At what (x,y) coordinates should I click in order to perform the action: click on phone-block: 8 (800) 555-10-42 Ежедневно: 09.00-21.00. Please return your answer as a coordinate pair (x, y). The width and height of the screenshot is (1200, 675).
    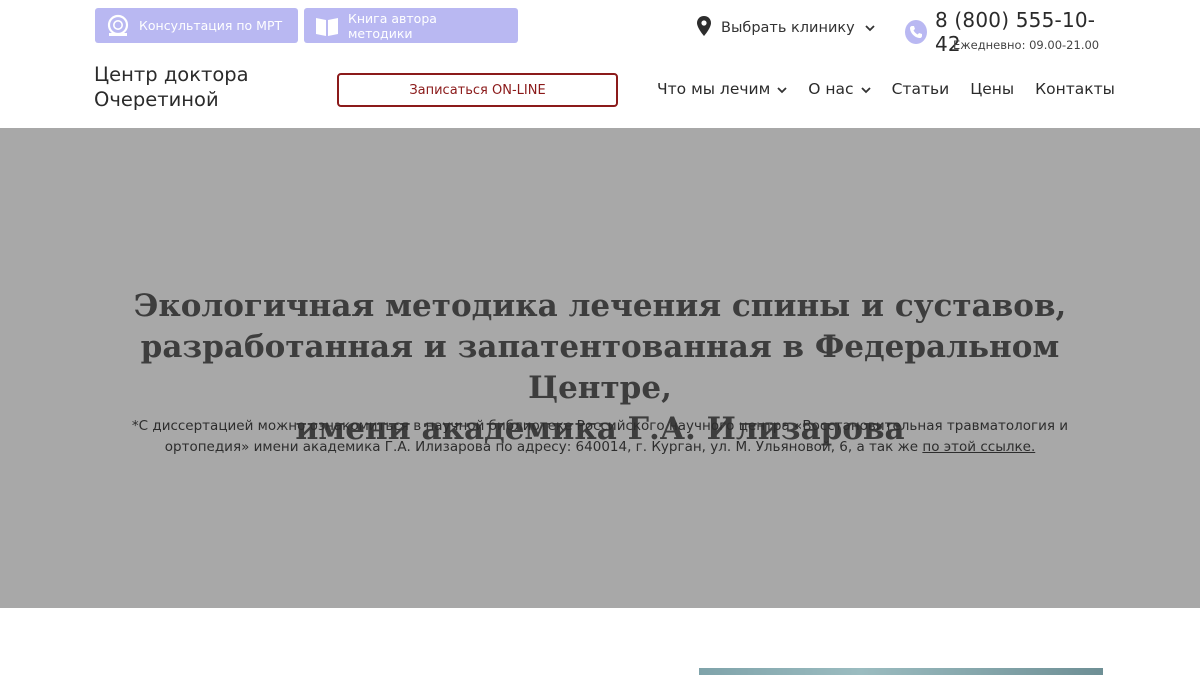
    Looking at the image, I should click on (1005, 32).